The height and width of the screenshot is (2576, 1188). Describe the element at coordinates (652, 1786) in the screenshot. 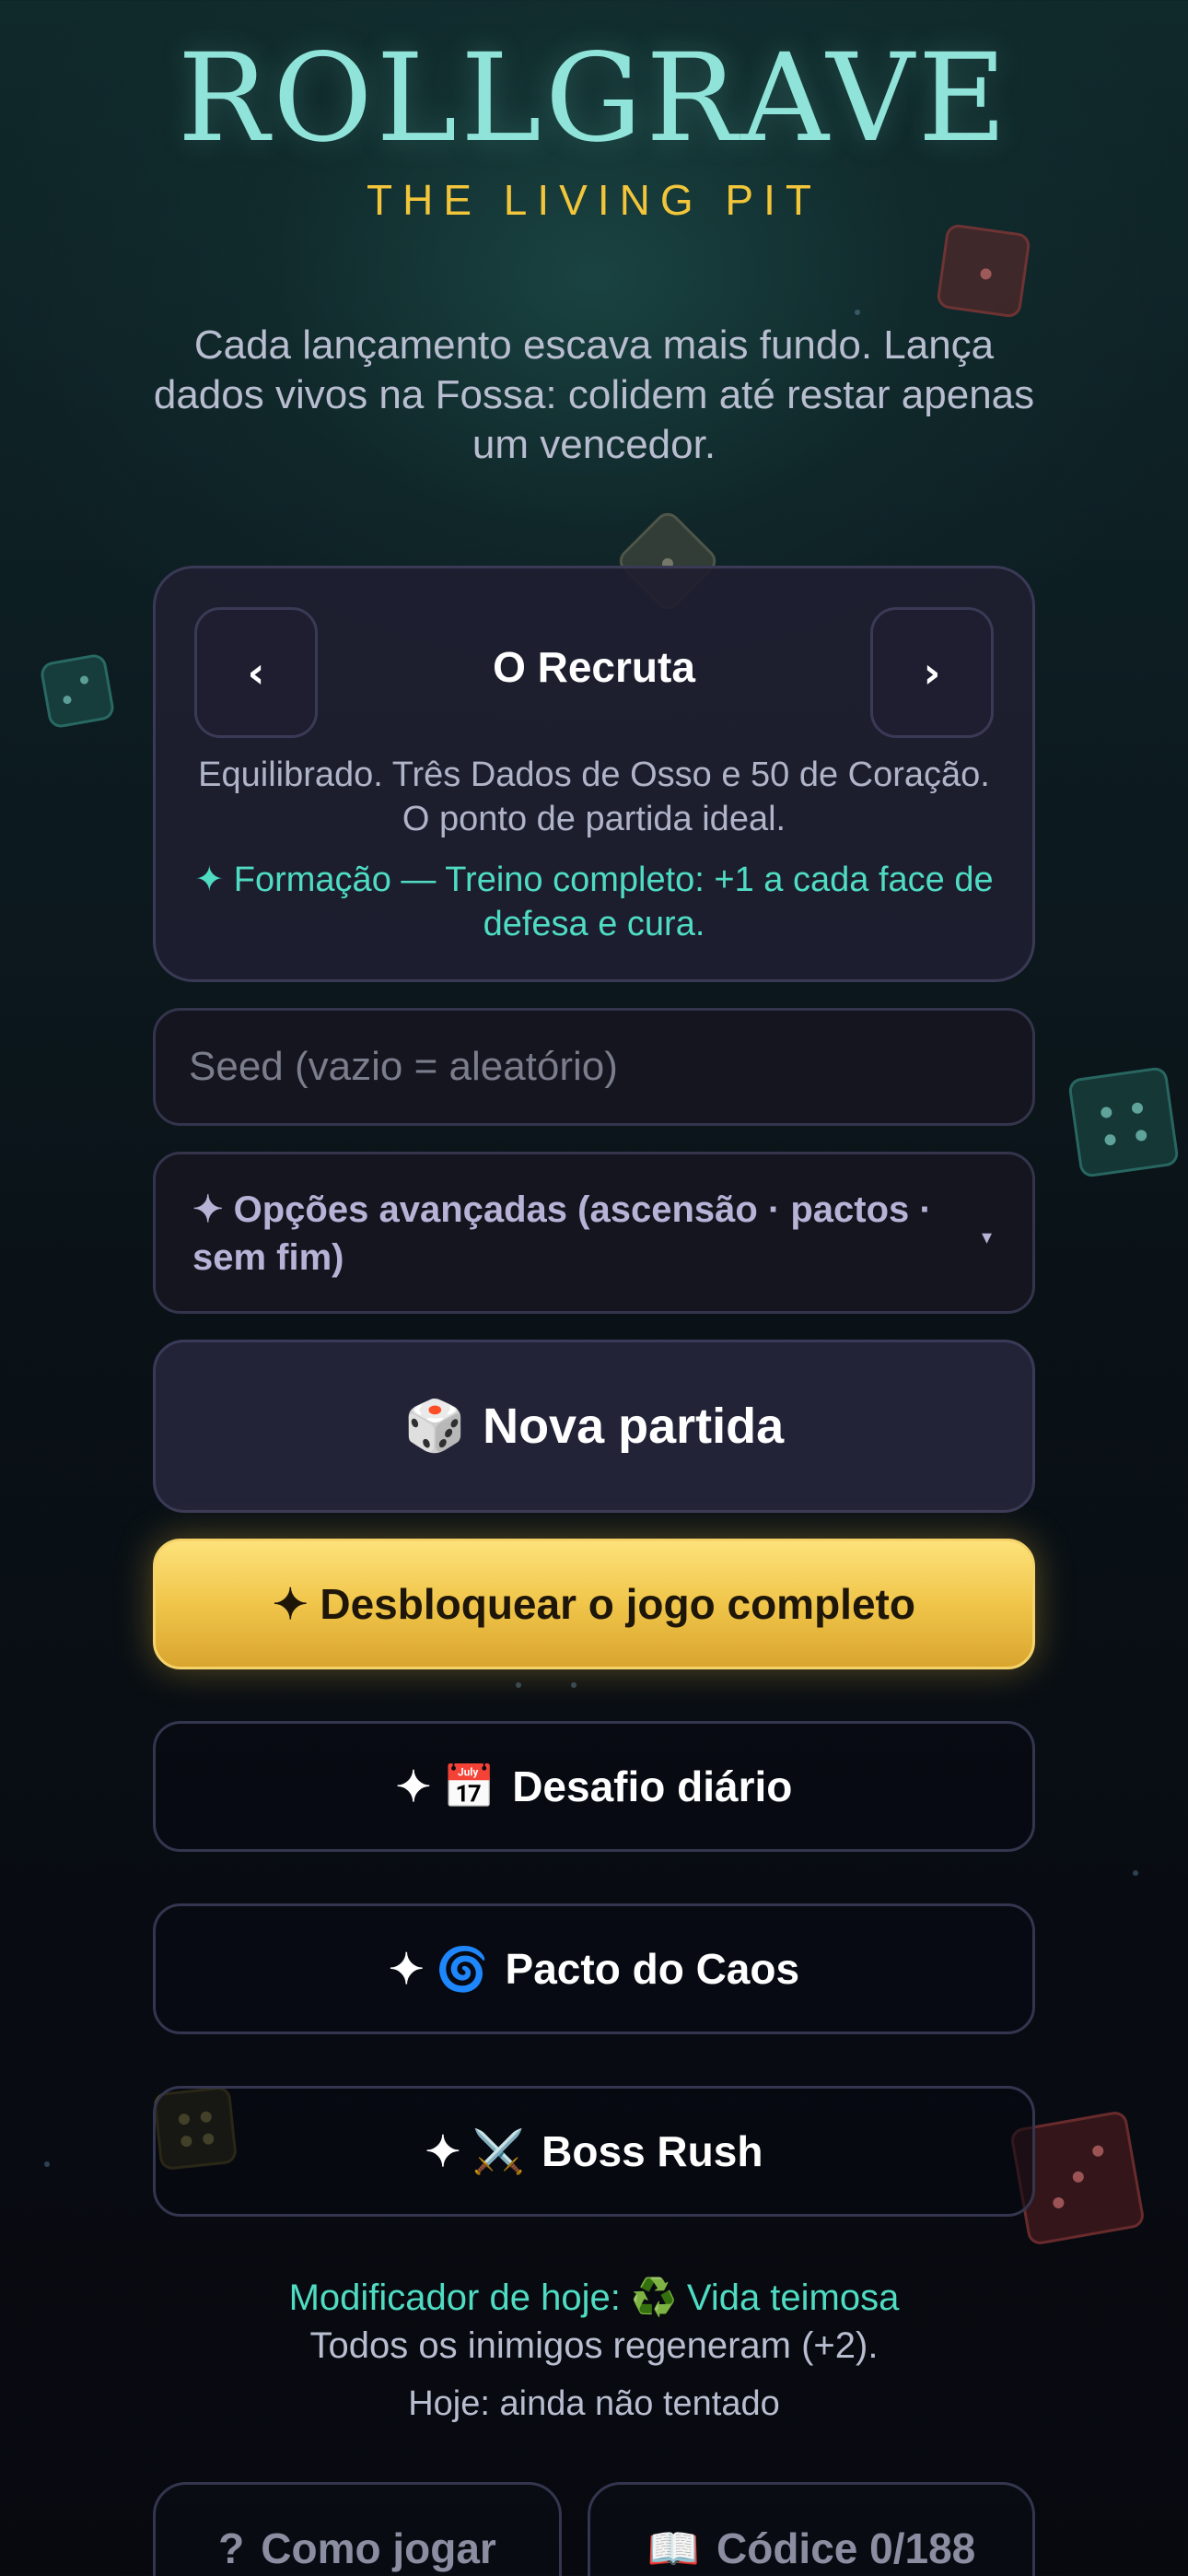

I see `daily-challenge-label: Desafio diário` at that location.